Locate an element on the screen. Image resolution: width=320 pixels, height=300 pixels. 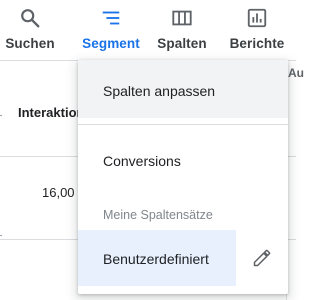
toolbar-columns-button: Spalten is located at coordinates (182, 30).